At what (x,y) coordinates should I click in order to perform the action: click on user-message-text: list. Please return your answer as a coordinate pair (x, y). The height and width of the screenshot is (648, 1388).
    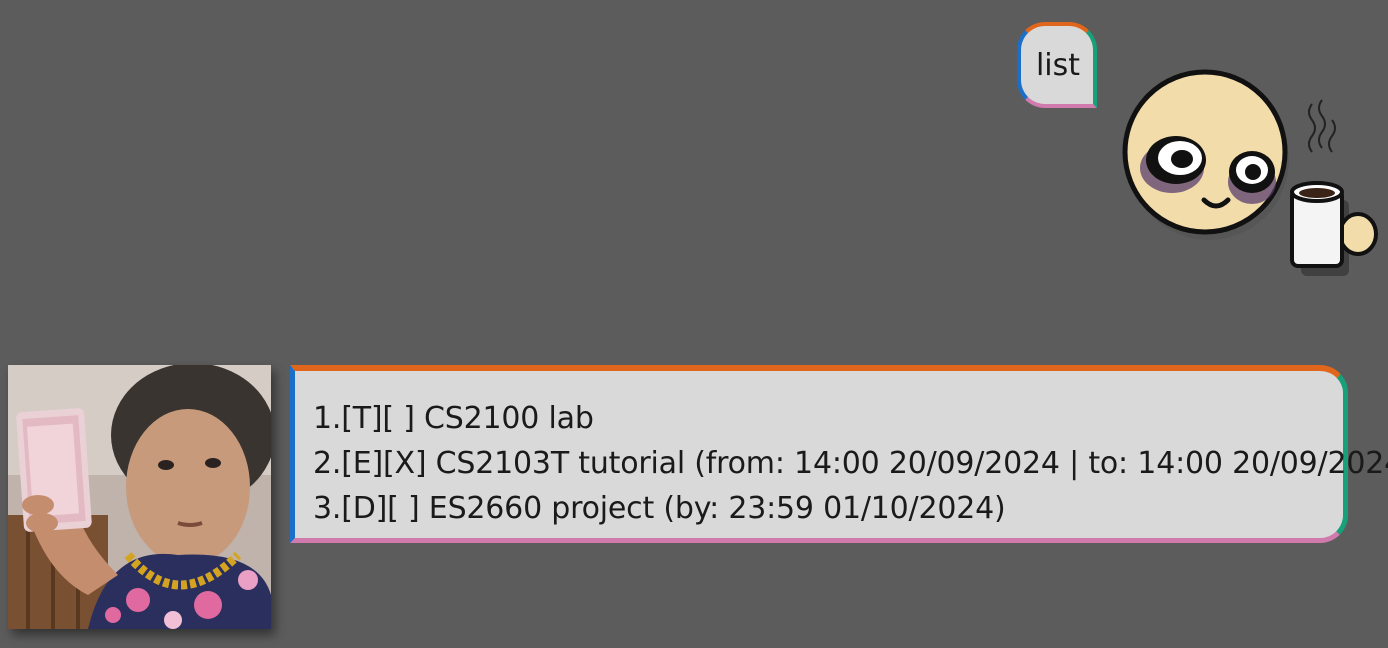
    Looking at the image, I should click on (1058, 65).